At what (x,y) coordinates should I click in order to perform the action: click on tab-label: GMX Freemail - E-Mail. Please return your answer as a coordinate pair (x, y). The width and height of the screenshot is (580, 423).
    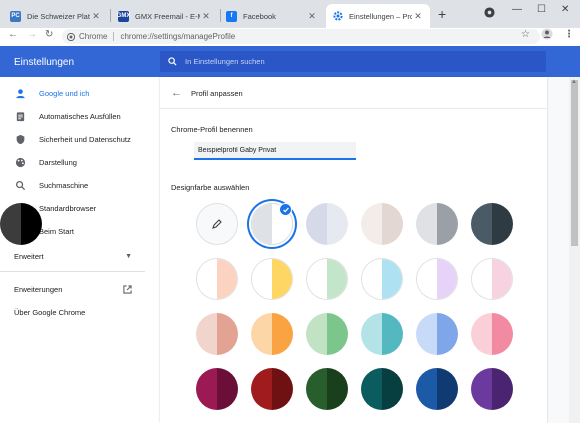
    Looking at the image, I should click on (167, 16).